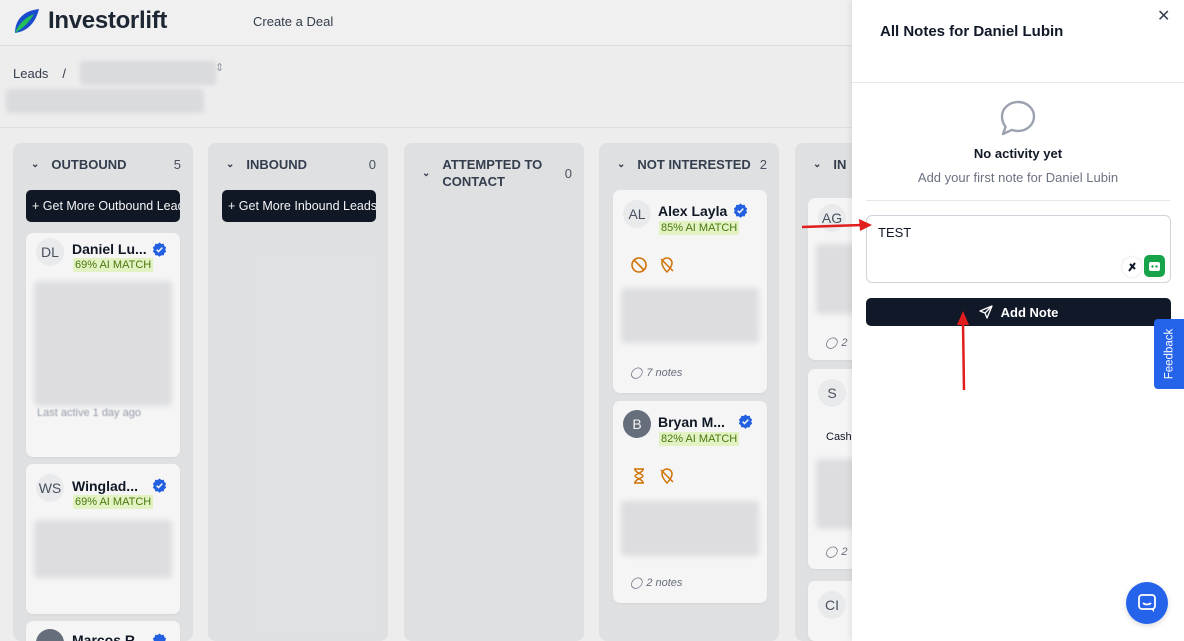 Image resolution: width=1184 pixels, height=641 pixels. What do you see at coordinates (1018, 118) in the screenshot?
I see `chat-bubble-icon` at bounding box center [1018, 118].